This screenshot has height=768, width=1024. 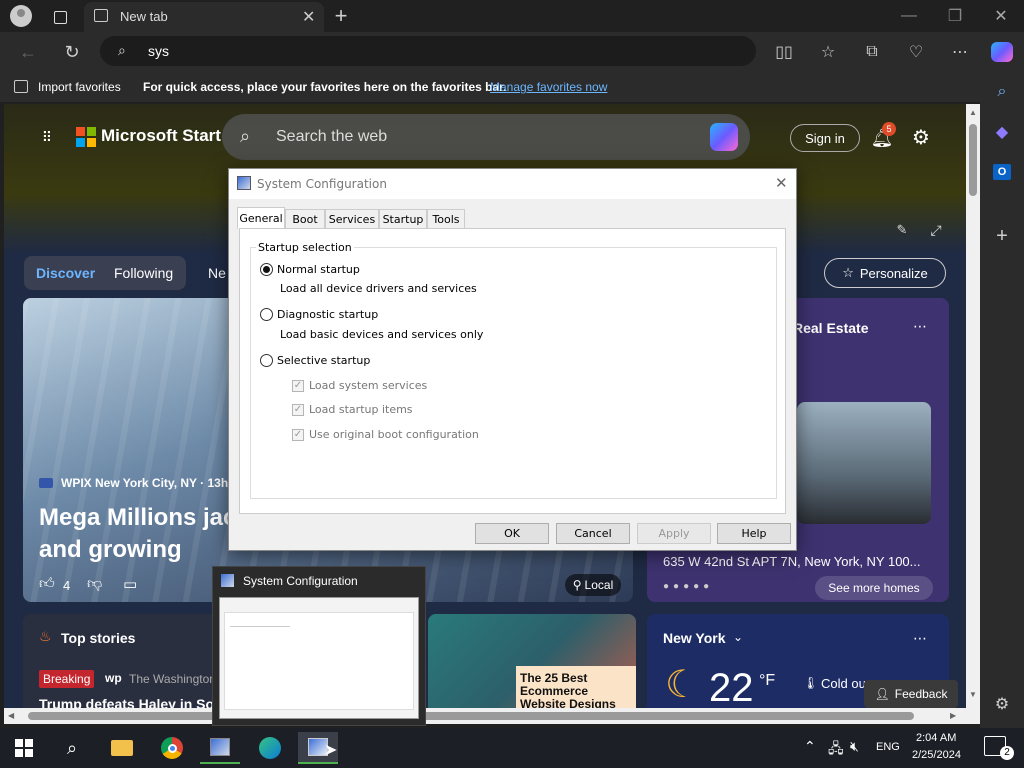 I want to click on more-menu-icon: ⋯, so click(x=960, y=52).